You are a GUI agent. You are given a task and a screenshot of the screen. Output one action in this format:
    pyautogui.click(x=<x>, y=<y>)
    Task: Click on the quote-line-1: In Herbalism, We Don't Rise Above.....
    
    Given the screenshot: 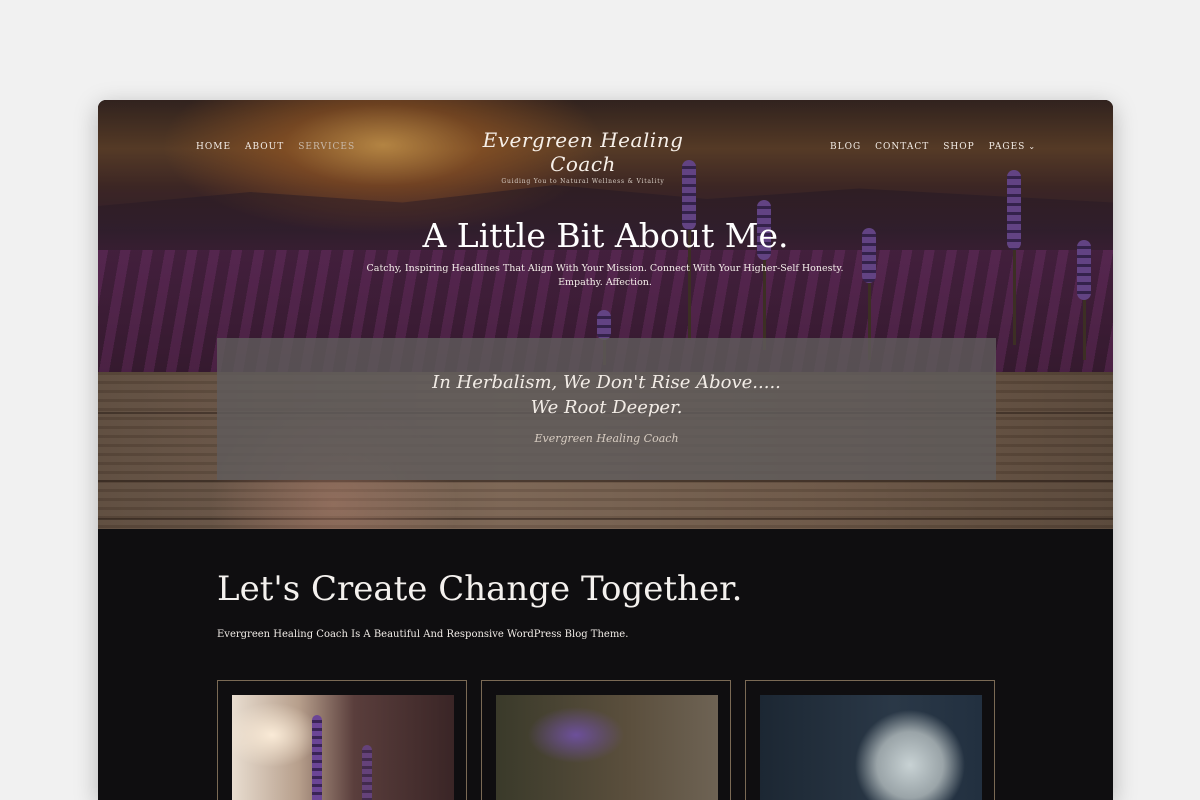 What is the action you would take?
    pyautogui.click(x=606, y=382)
    